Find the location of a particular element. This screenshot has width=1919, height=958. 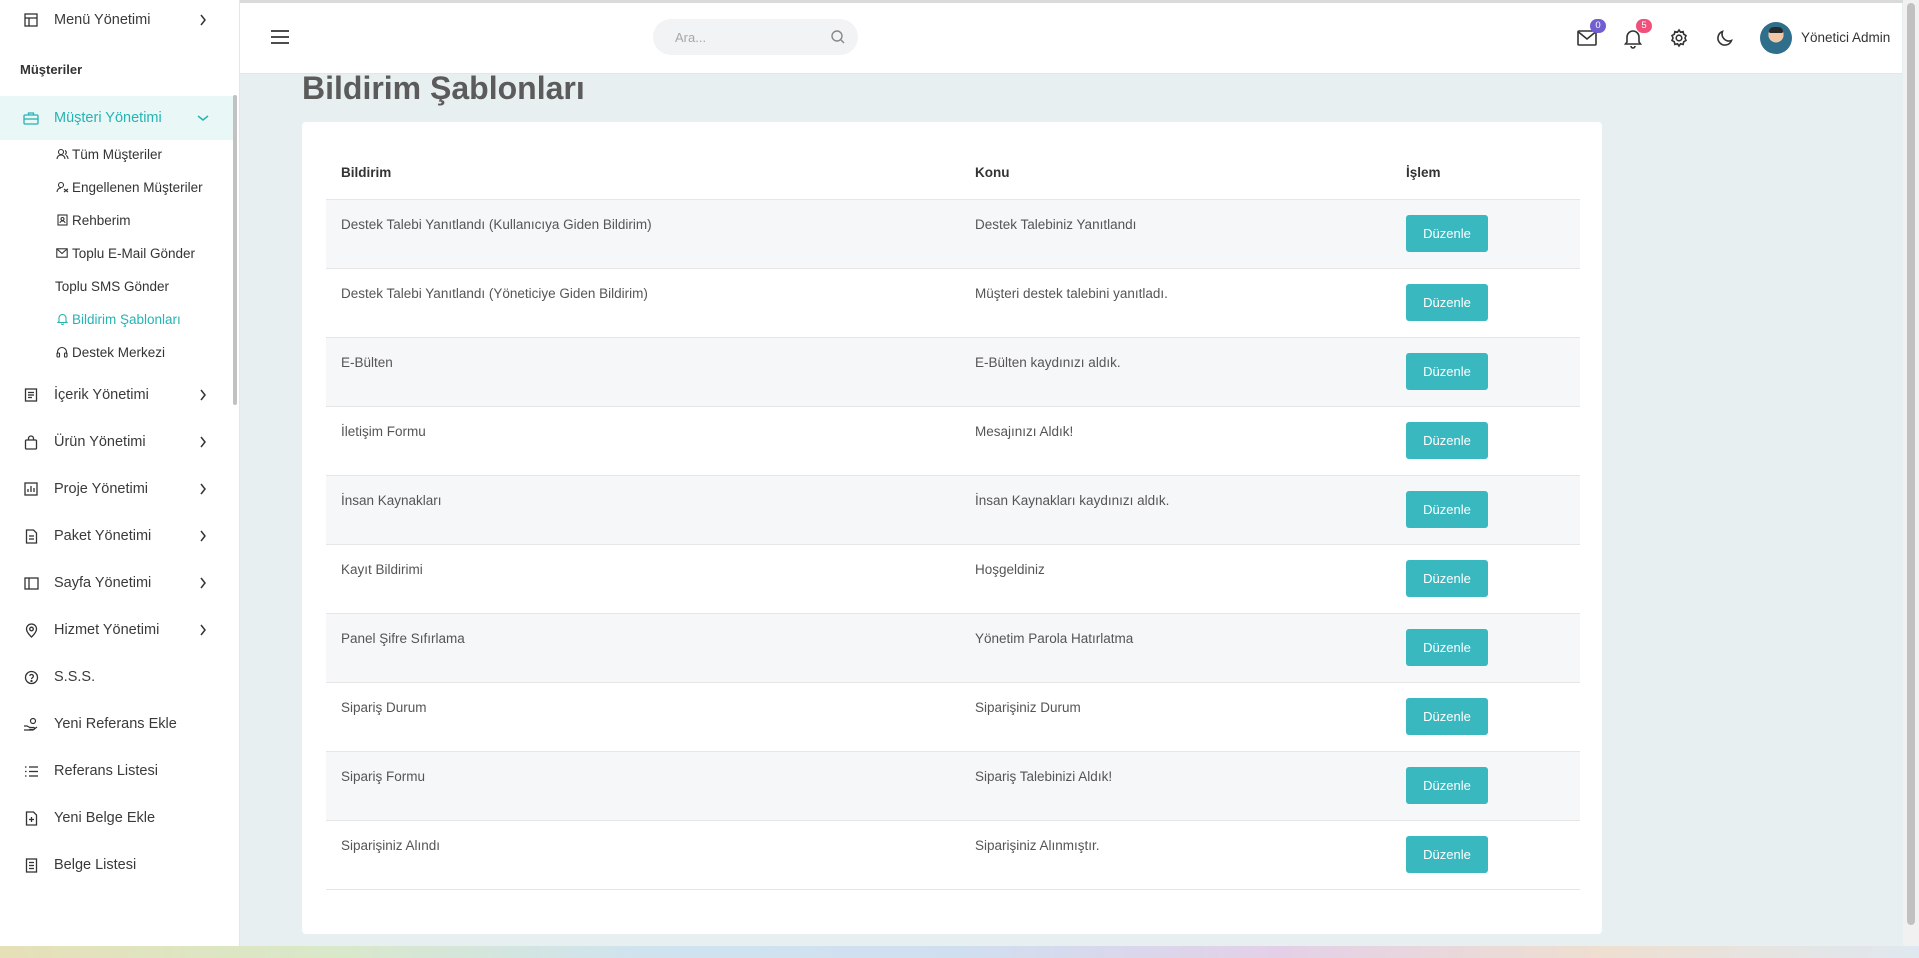

cell-konu: E-Bülten kaydınızı aldık. is located at coordinates (1175, 372).